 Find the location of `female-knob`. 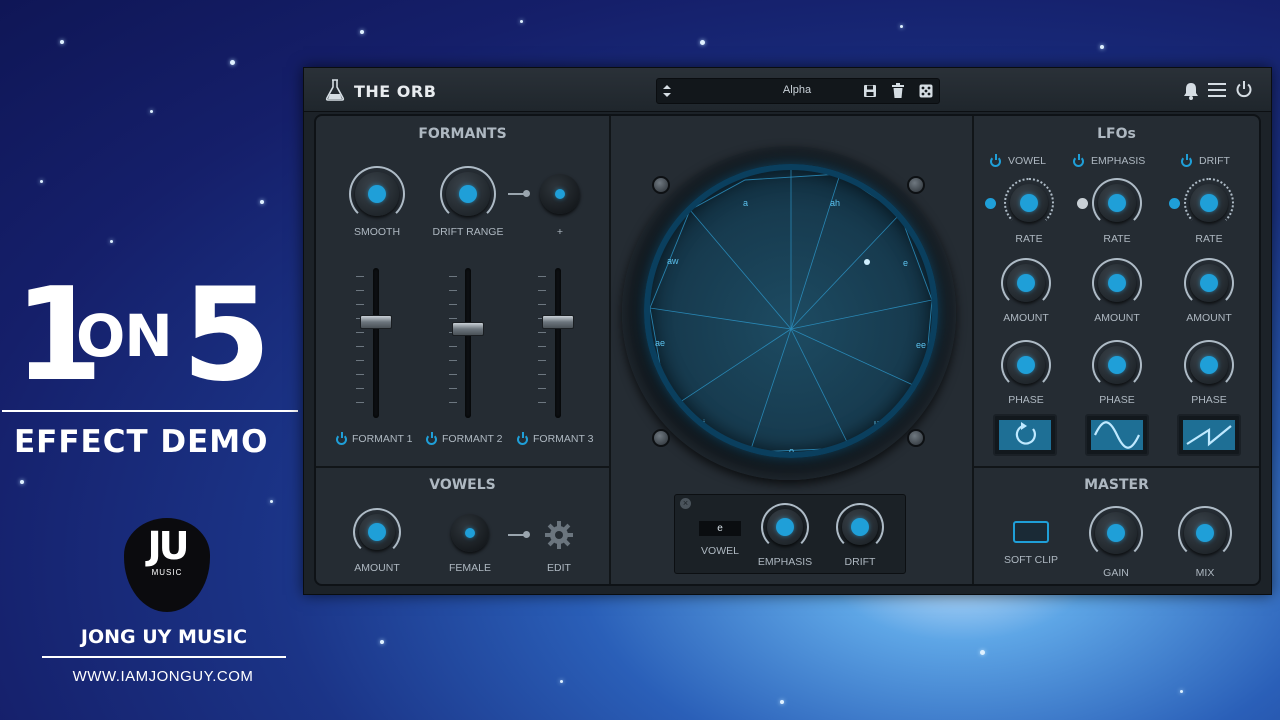

female-knob is located at coordinates (470, 533).